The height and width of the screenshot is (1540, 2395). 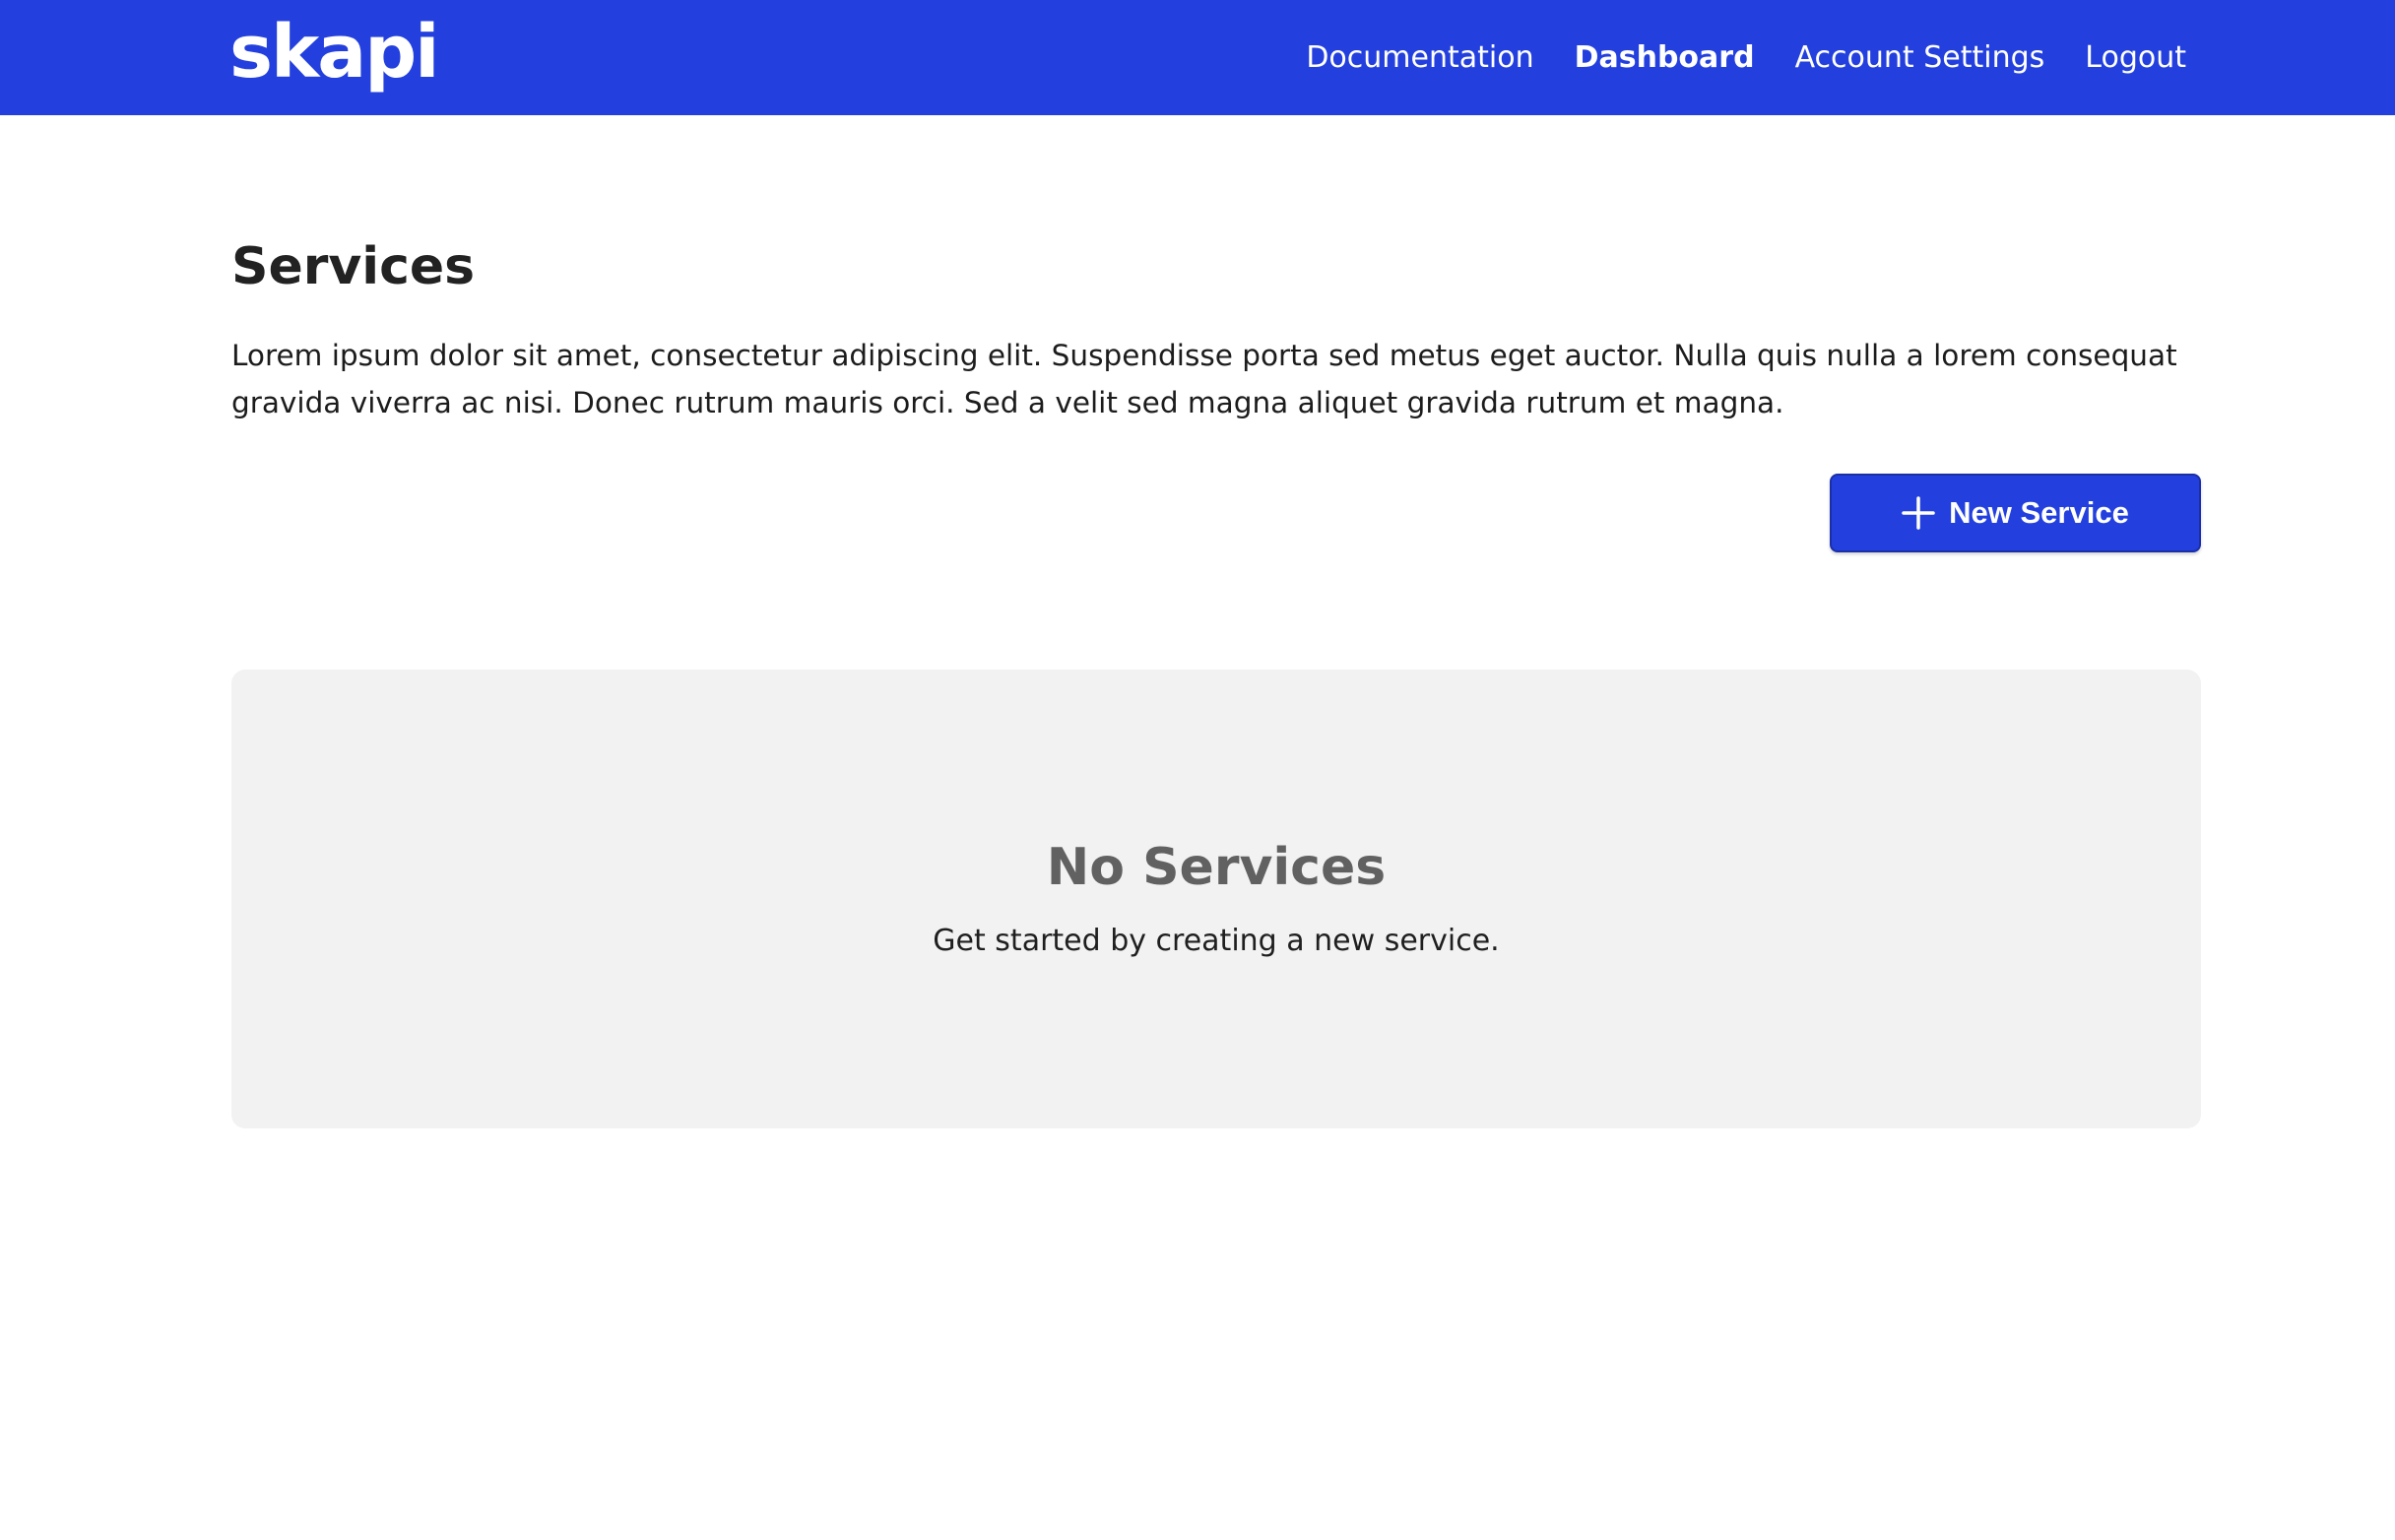 What do you see at coordinates (2136, 58) in the screenshot?
I see `nav-logout: Logout` at bounding box center [2136, 58].